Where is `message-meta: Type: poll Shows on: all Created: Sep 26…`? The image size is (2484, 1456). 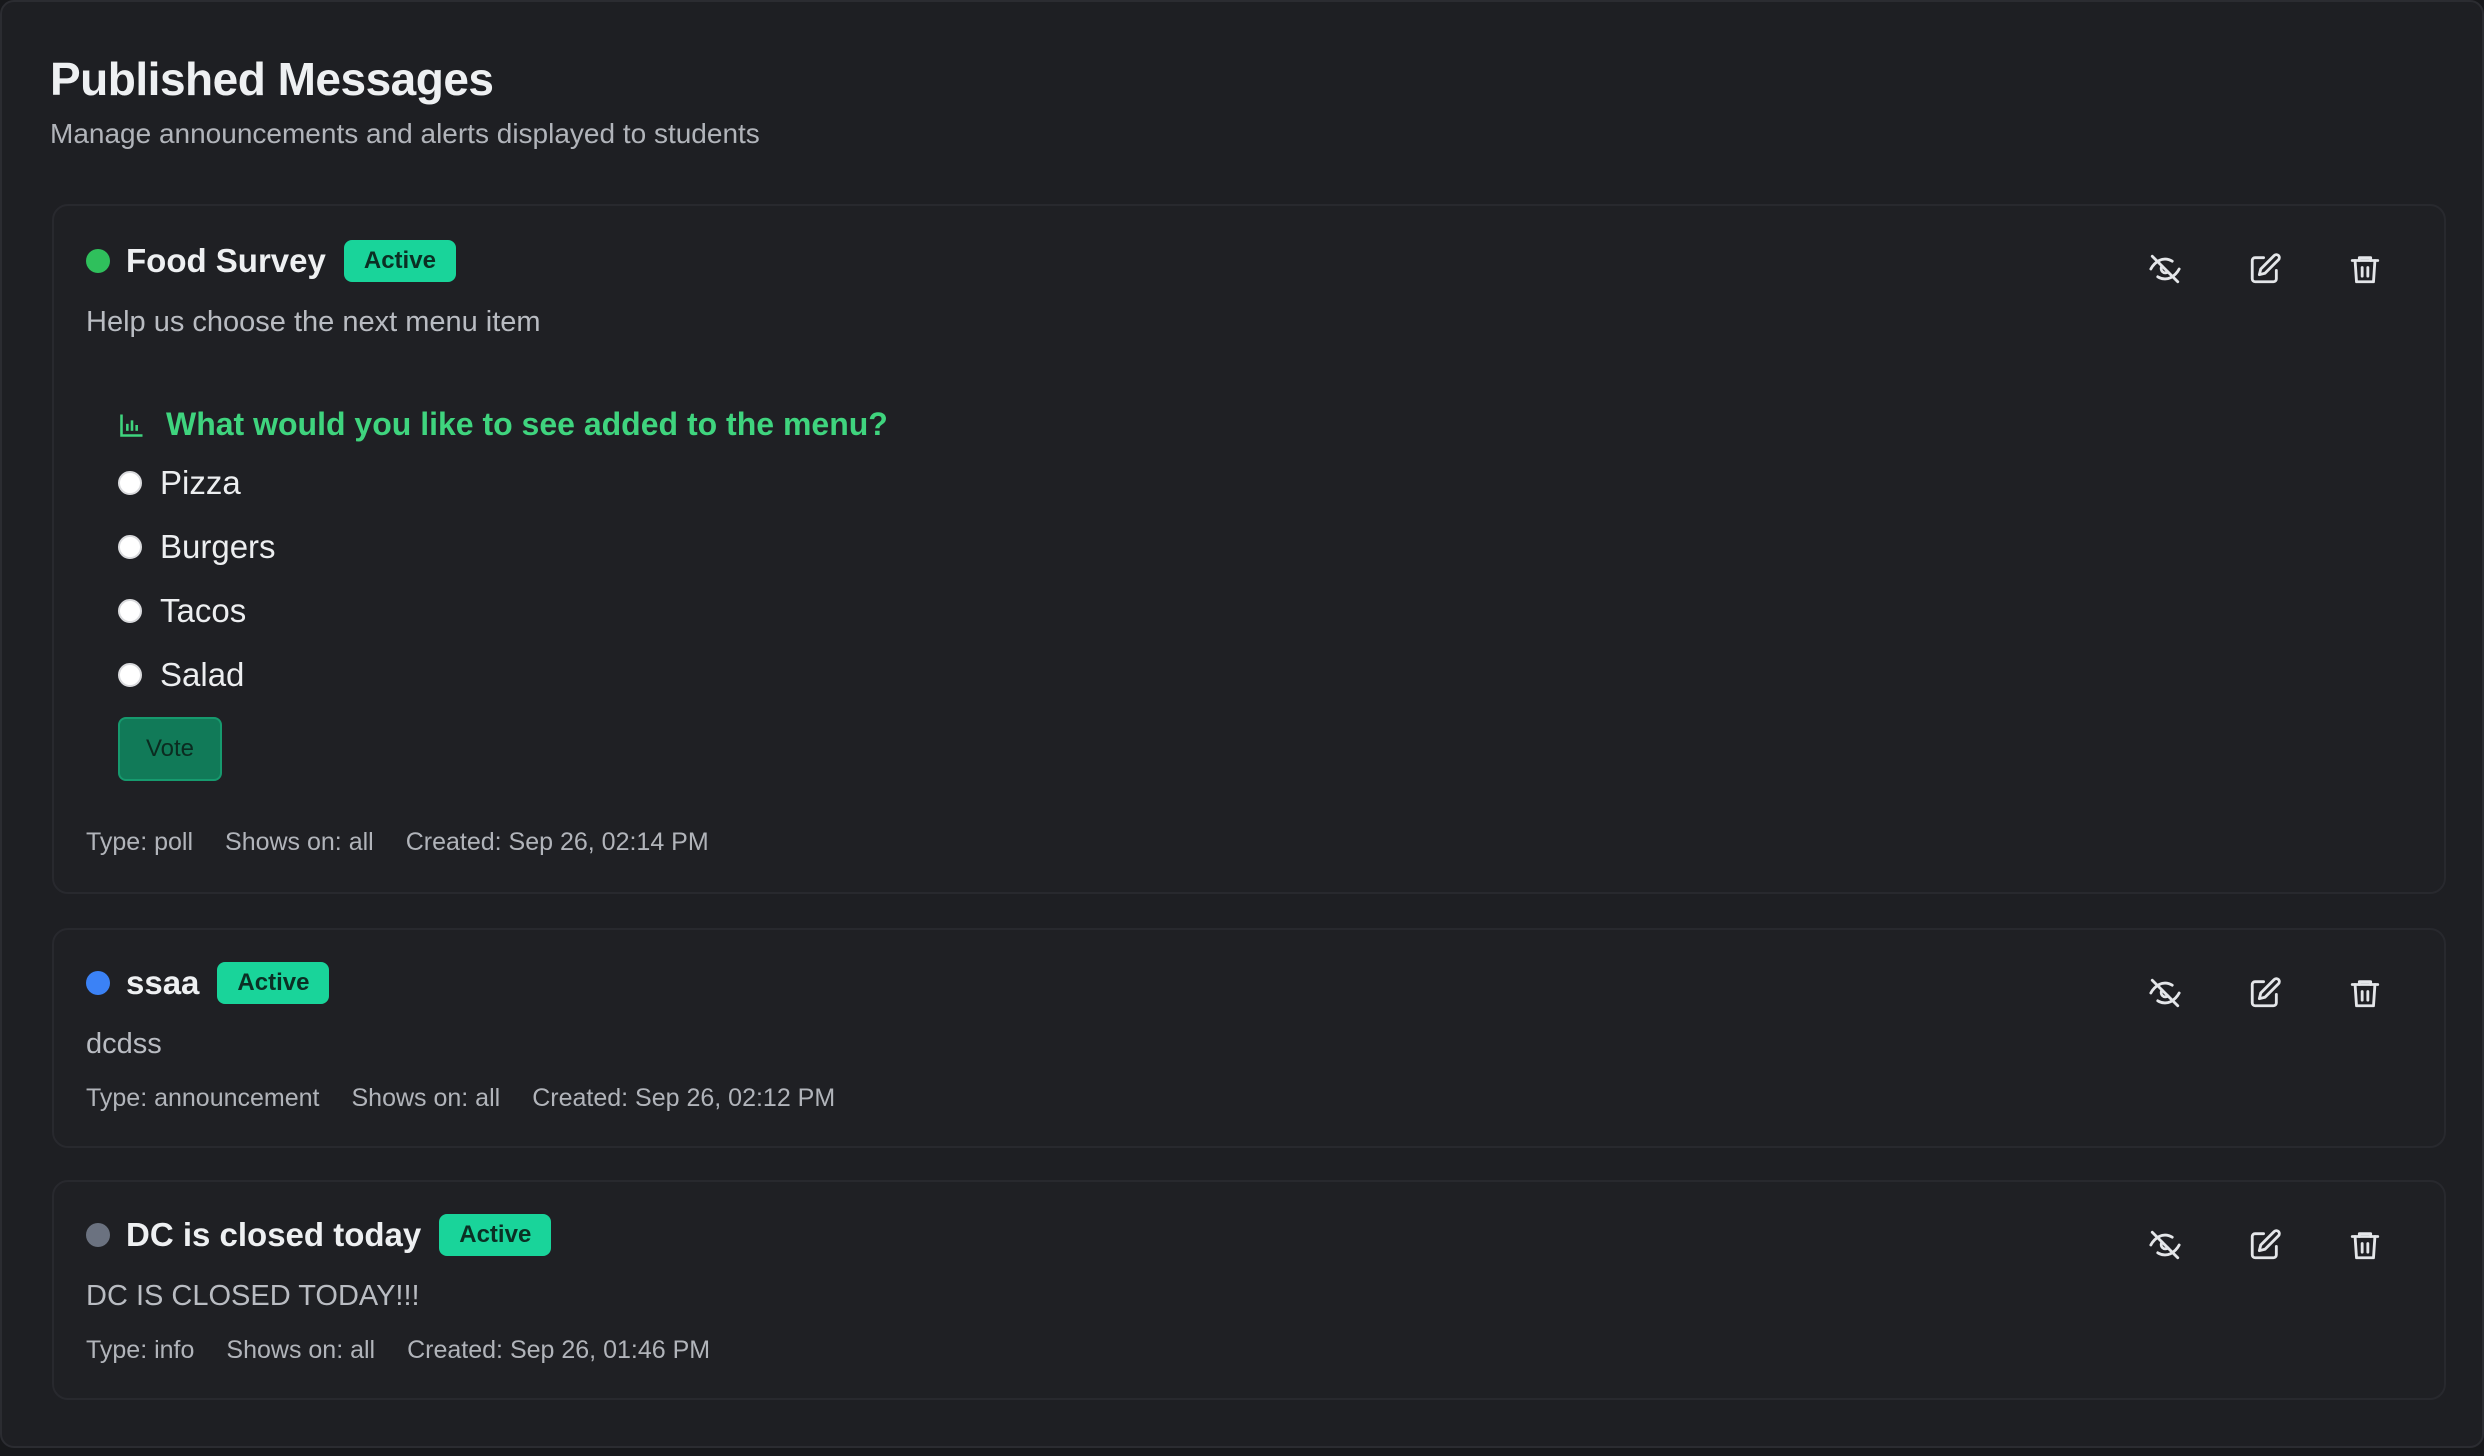
message-meta: Type: poll Shows on: all Created: Sep 26… is located at coordinates (397, 842).